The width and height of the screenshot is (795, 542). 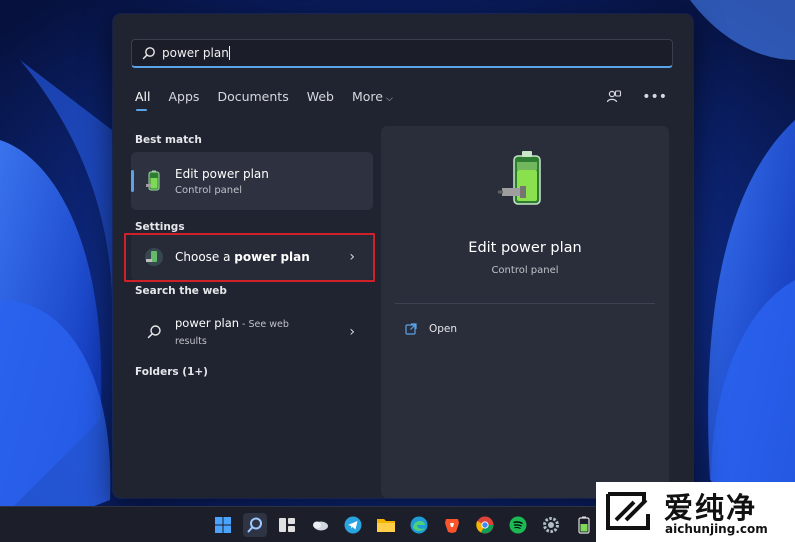 I want to click on best-match-title: Edit power plan, so click(x=222, y=173).